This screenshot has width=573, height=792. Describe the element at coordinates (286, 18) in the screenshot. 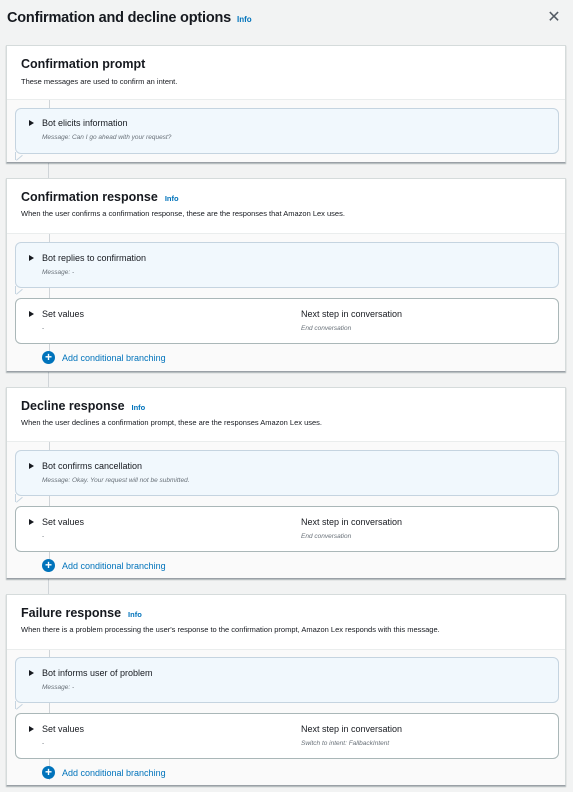

I see `panel-header: Confirmation and decline options Info` at that location.